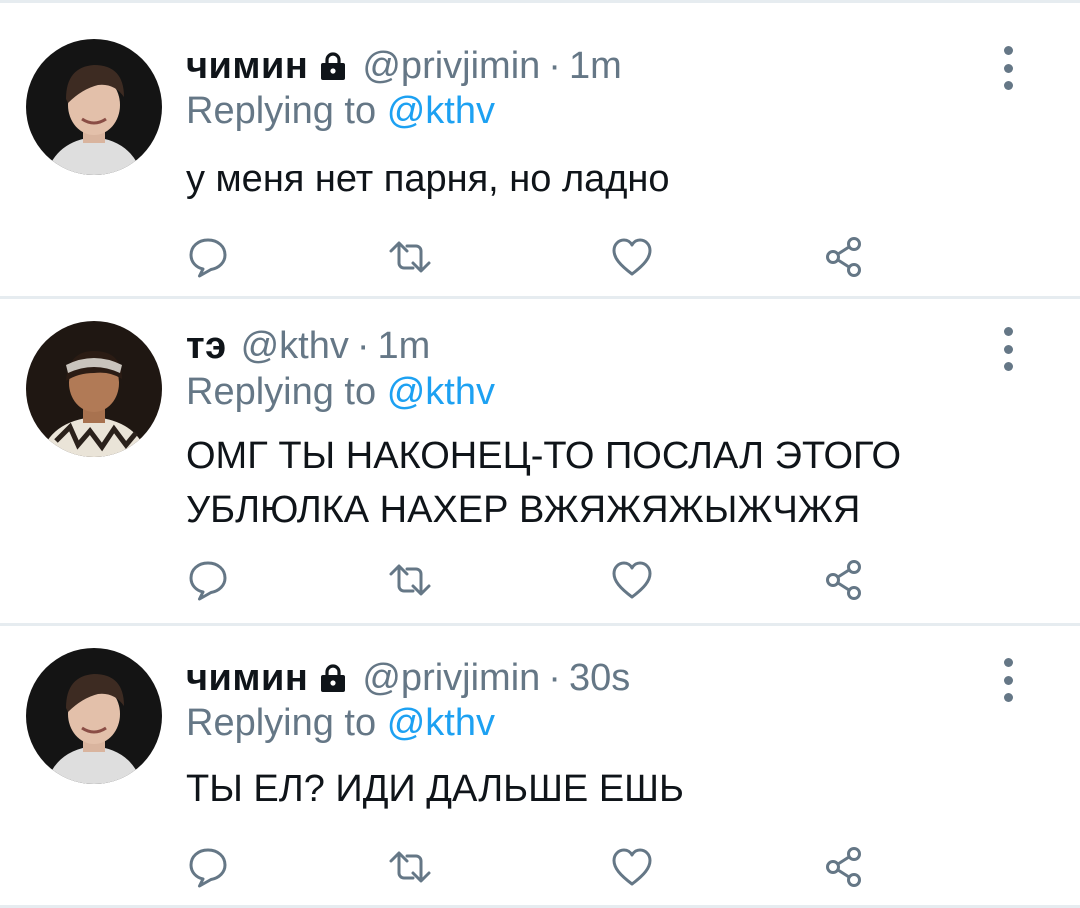  I want to click on timestamp: 30s, so click(599, 678).